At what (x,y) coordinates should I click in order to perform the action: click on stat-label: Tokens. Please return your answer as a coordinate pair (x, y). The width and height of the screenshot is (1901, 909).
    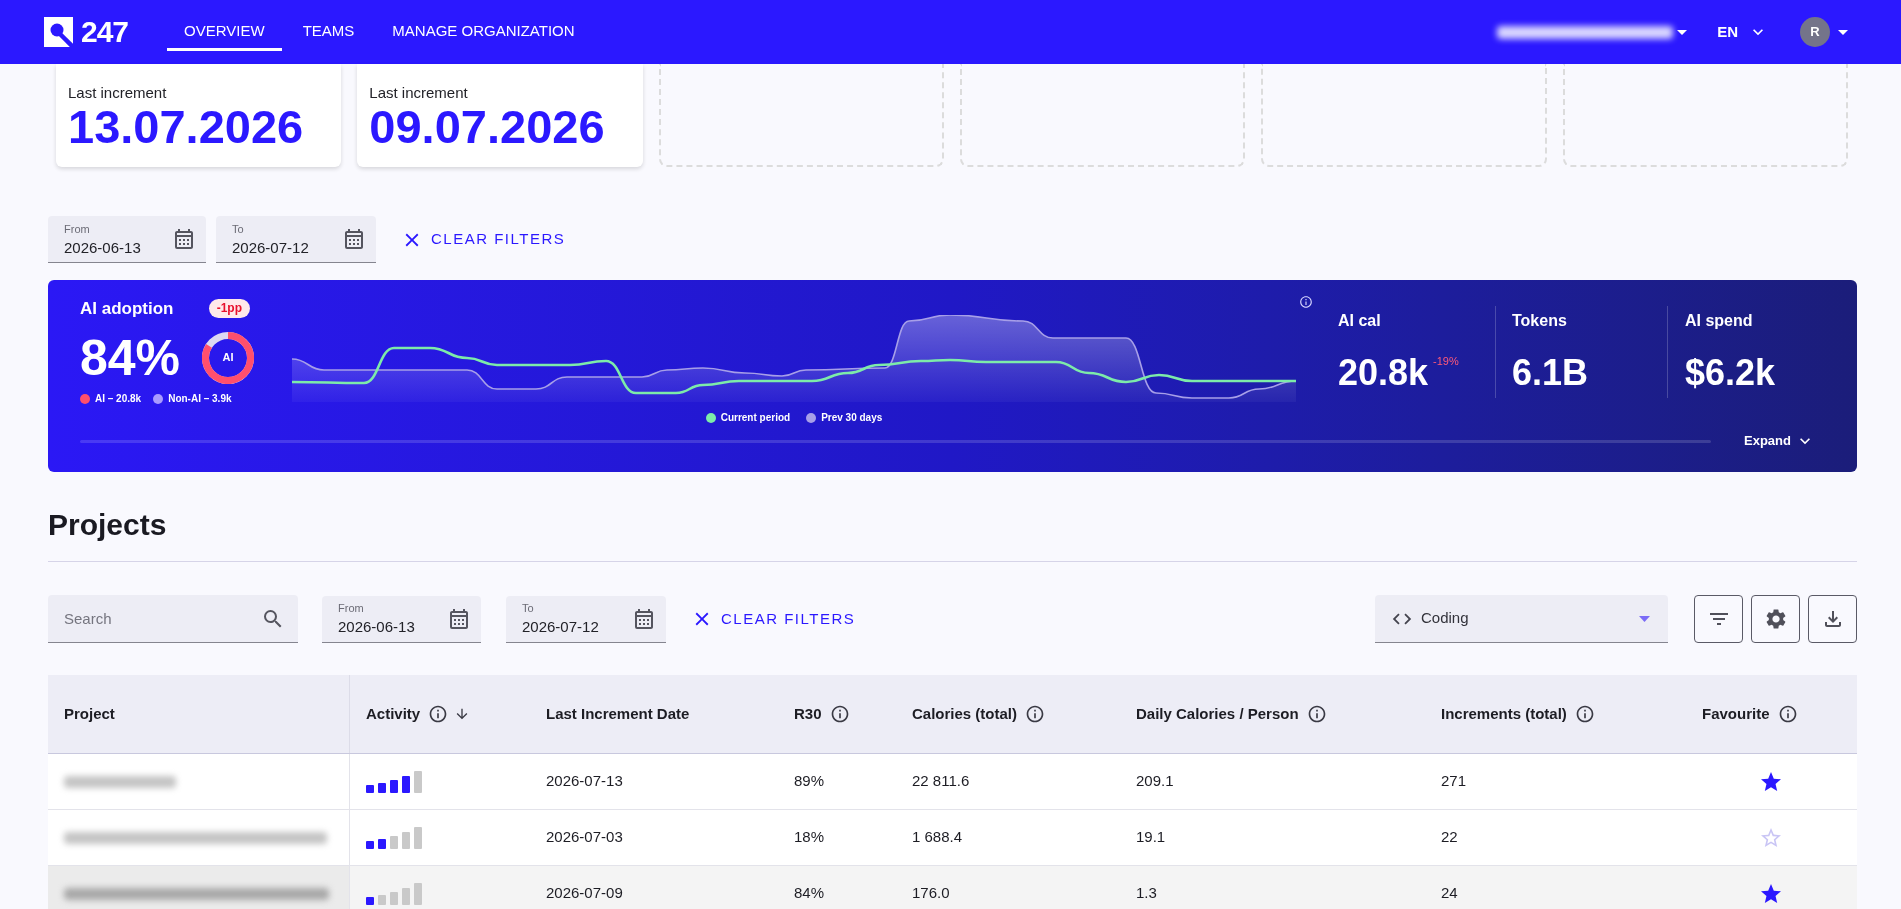
    Looking at the image, I should click on (1539, 321).